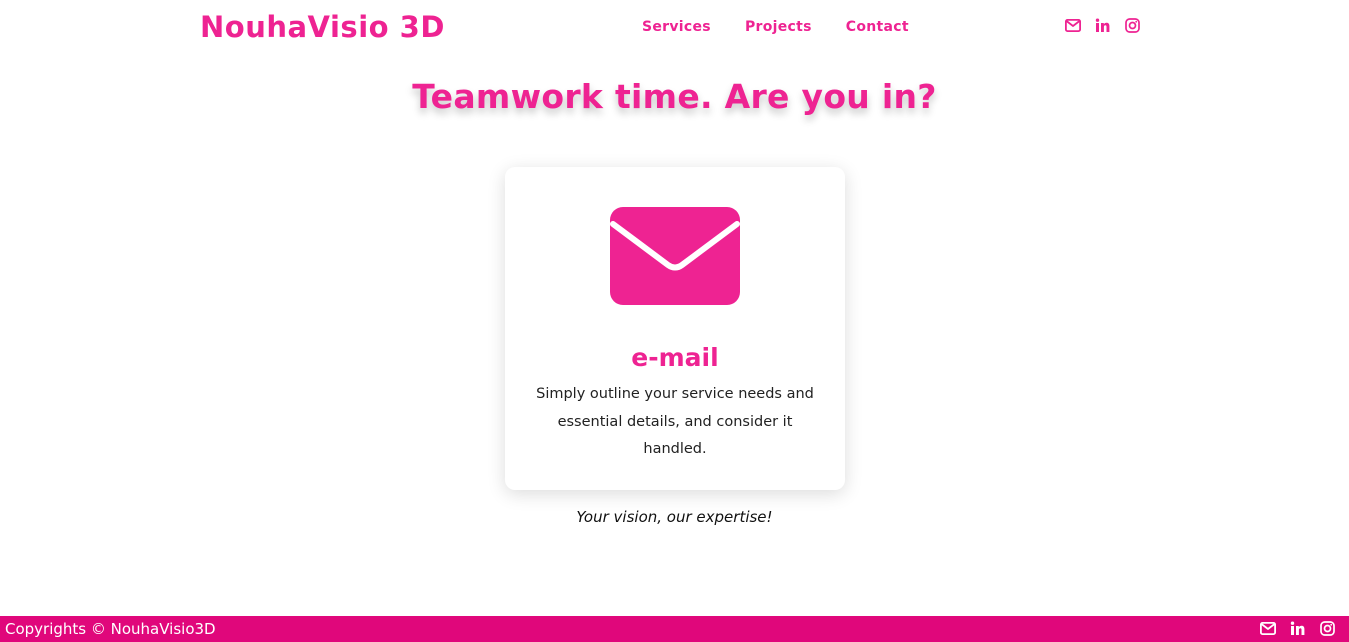  I want to click on footer: Copyrights © NouhaVisio3D, so click(674, 629).